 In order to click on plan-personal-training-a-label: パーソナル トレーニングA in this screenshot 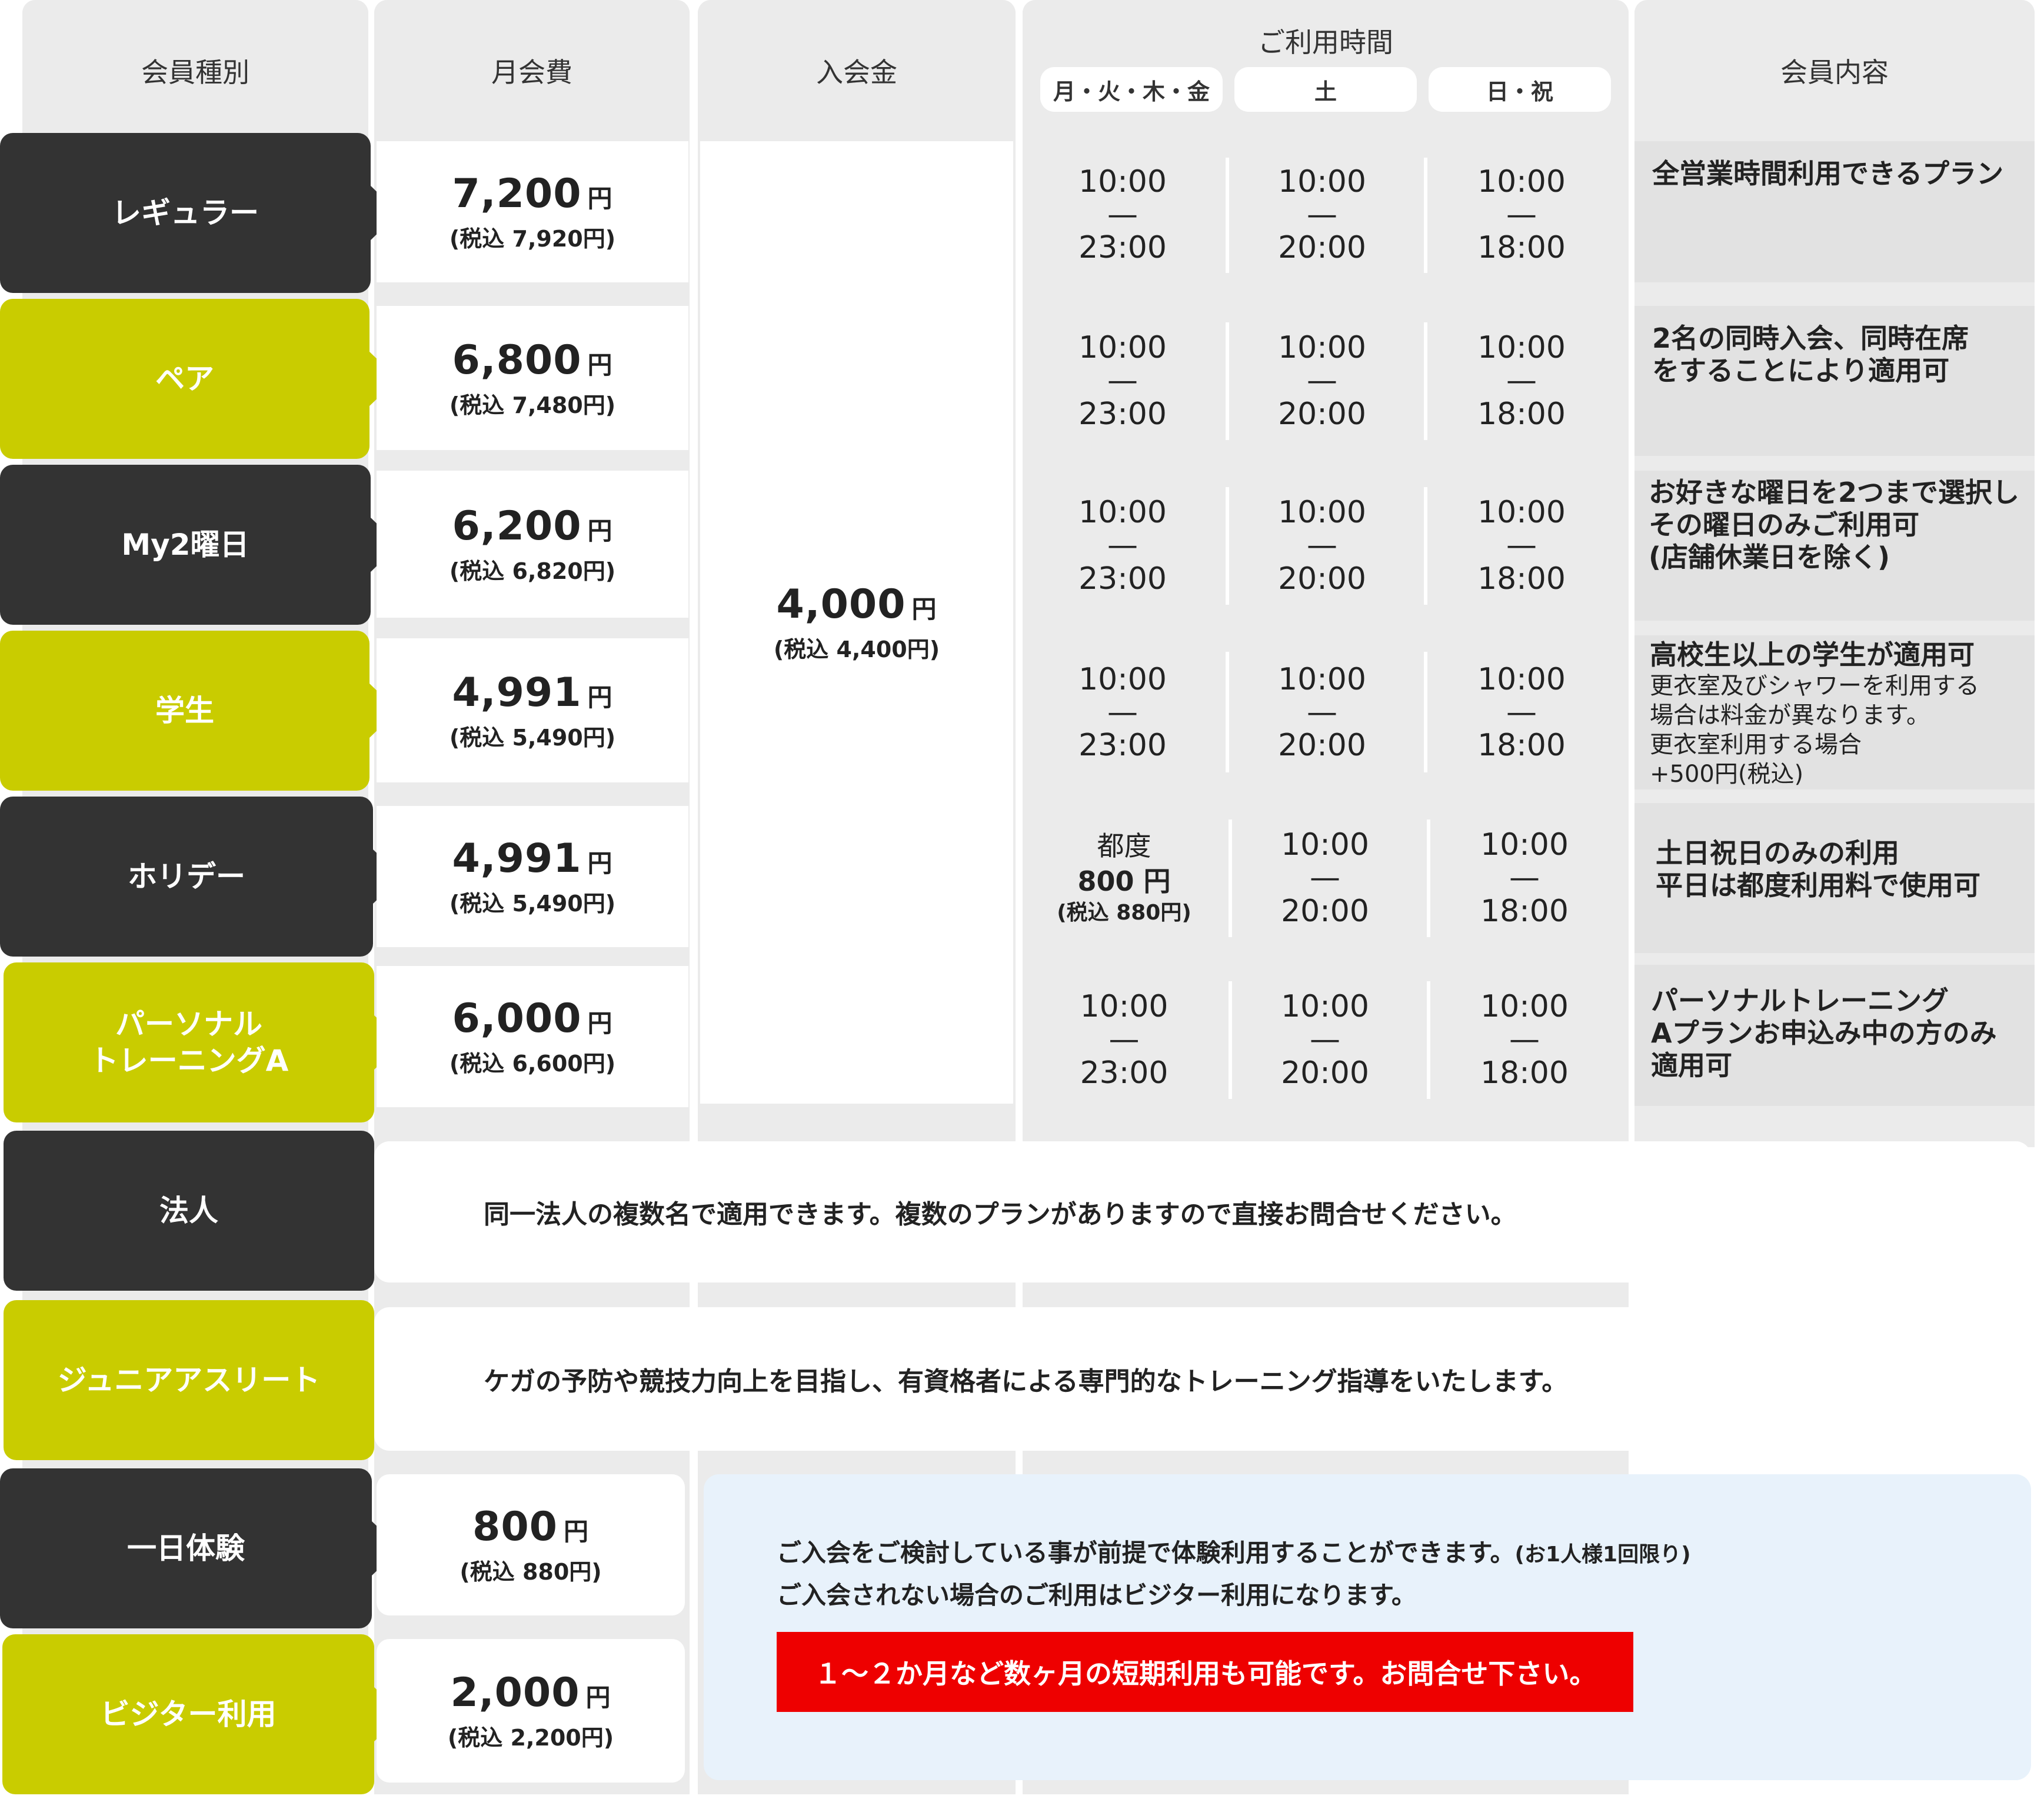, I will do `click(189, 1042)`.